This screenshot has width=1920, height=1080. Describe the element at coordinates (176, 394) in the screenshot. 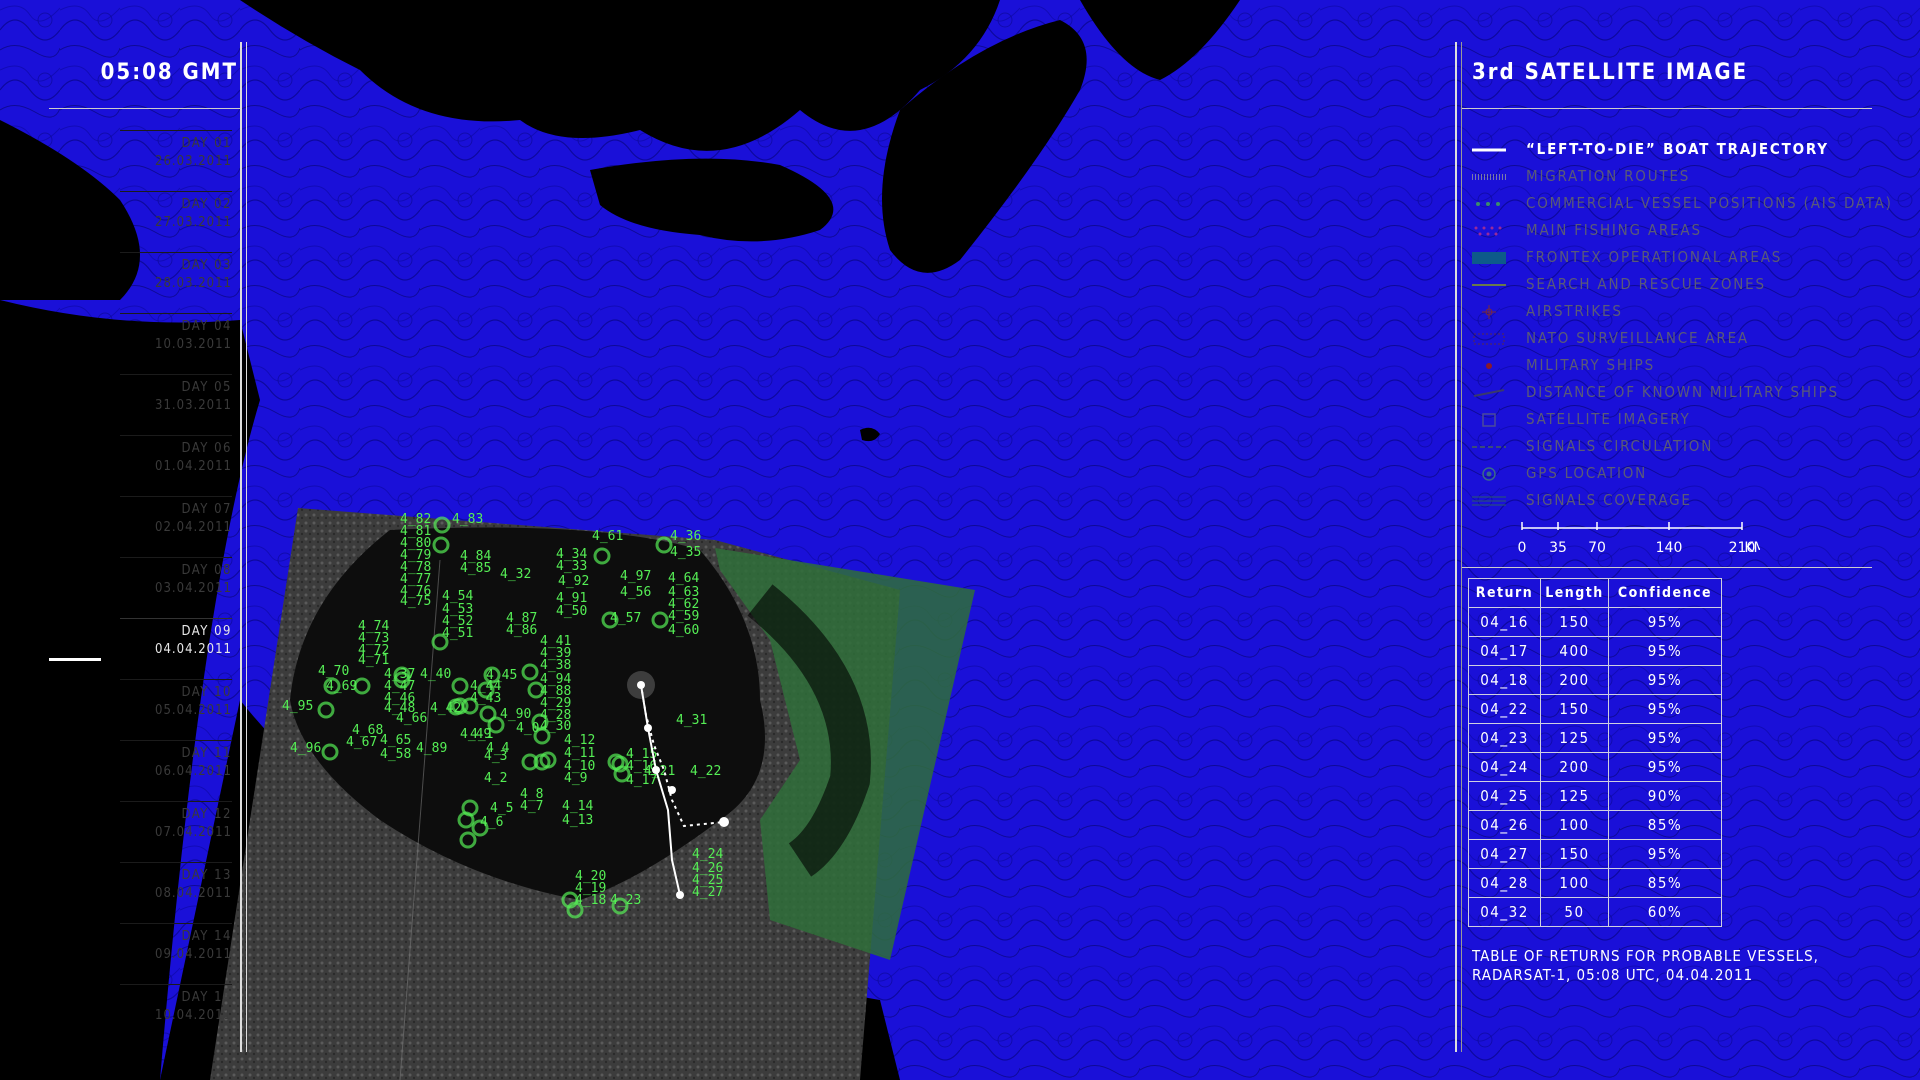

I see `timeline-day: DAY 05 31.03.2011` at that location.